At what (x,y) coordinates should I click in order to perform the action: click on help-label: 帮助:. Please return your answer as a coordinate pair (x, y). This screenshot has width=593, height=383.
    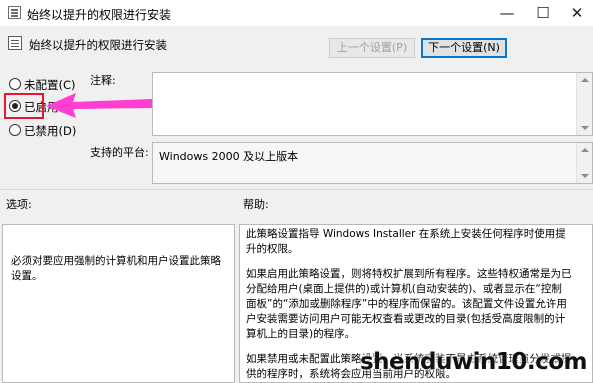
    Looking at the image, I should click on (256, 204).